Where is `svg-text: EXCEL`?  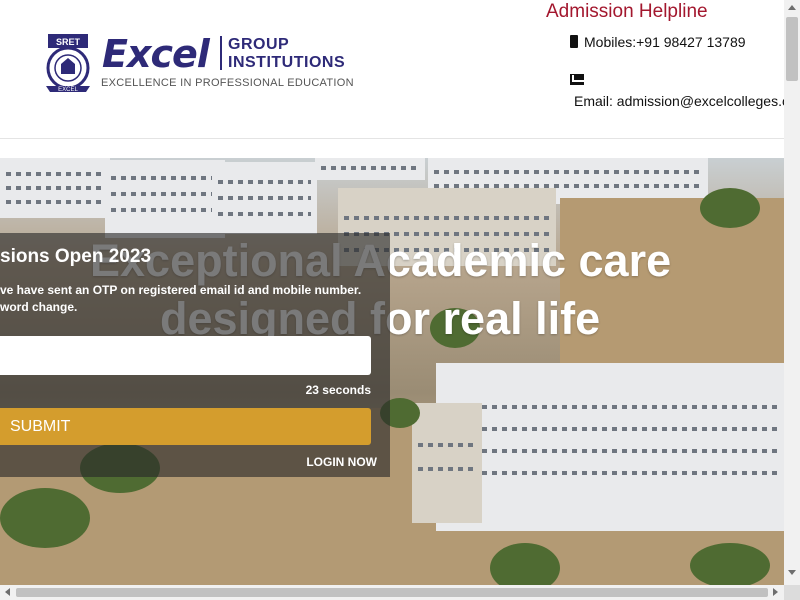
svg-text: EXCEL is located at coordinates (68, 90).